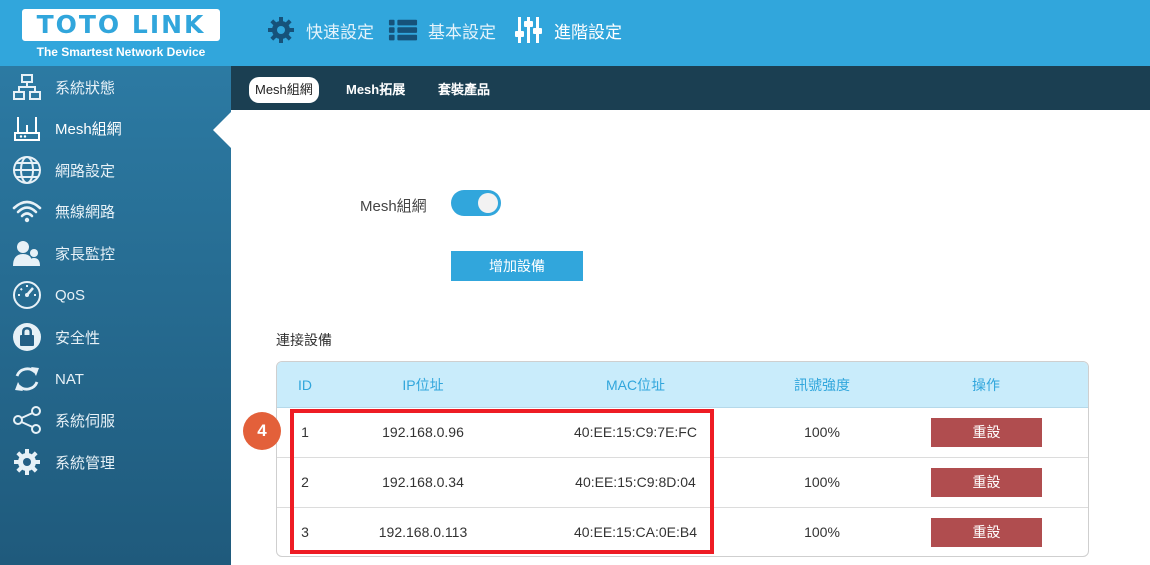  Describe the element at coordinates (635, 532) in the screenshot. I see `cell-mac: 40:EE:15:CA:0E:B4` at that location.